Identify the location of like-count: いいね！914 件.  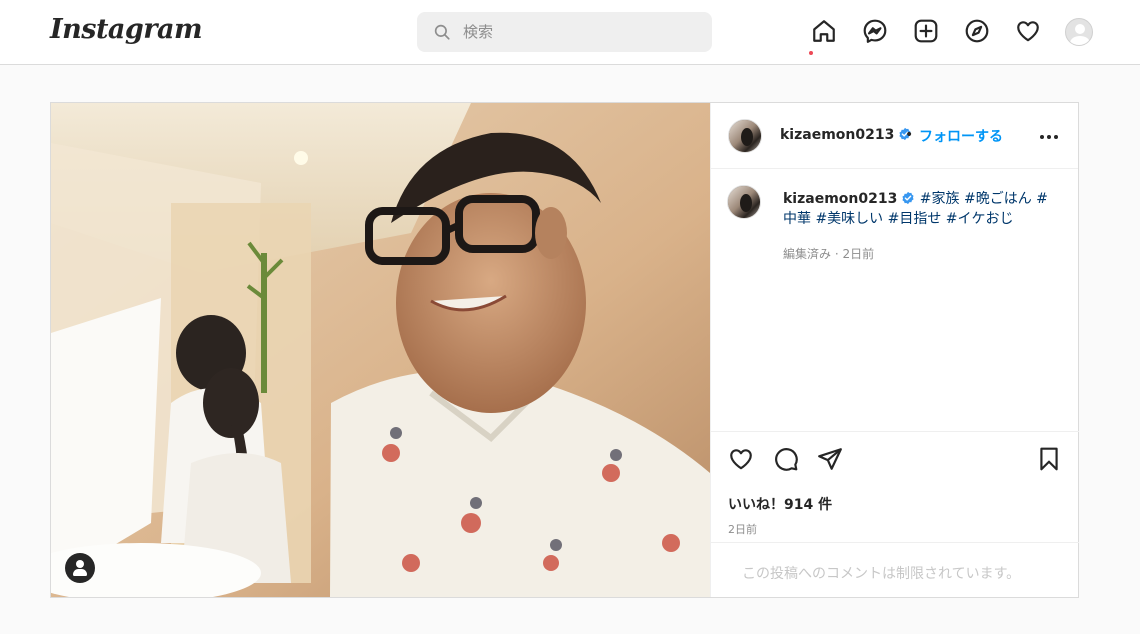
(780, 504).